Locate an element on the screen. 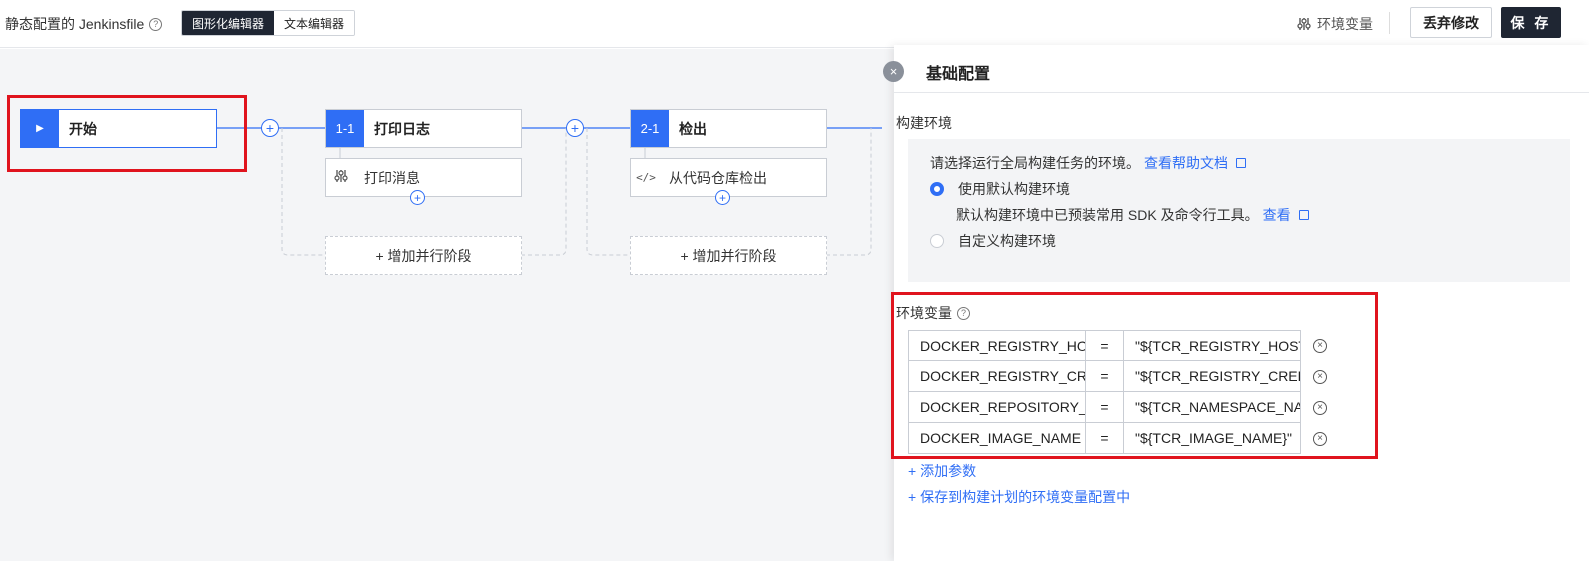  editor-switch: 图形化编辑器 文本编辑器 is located at coordinates (268, 23).